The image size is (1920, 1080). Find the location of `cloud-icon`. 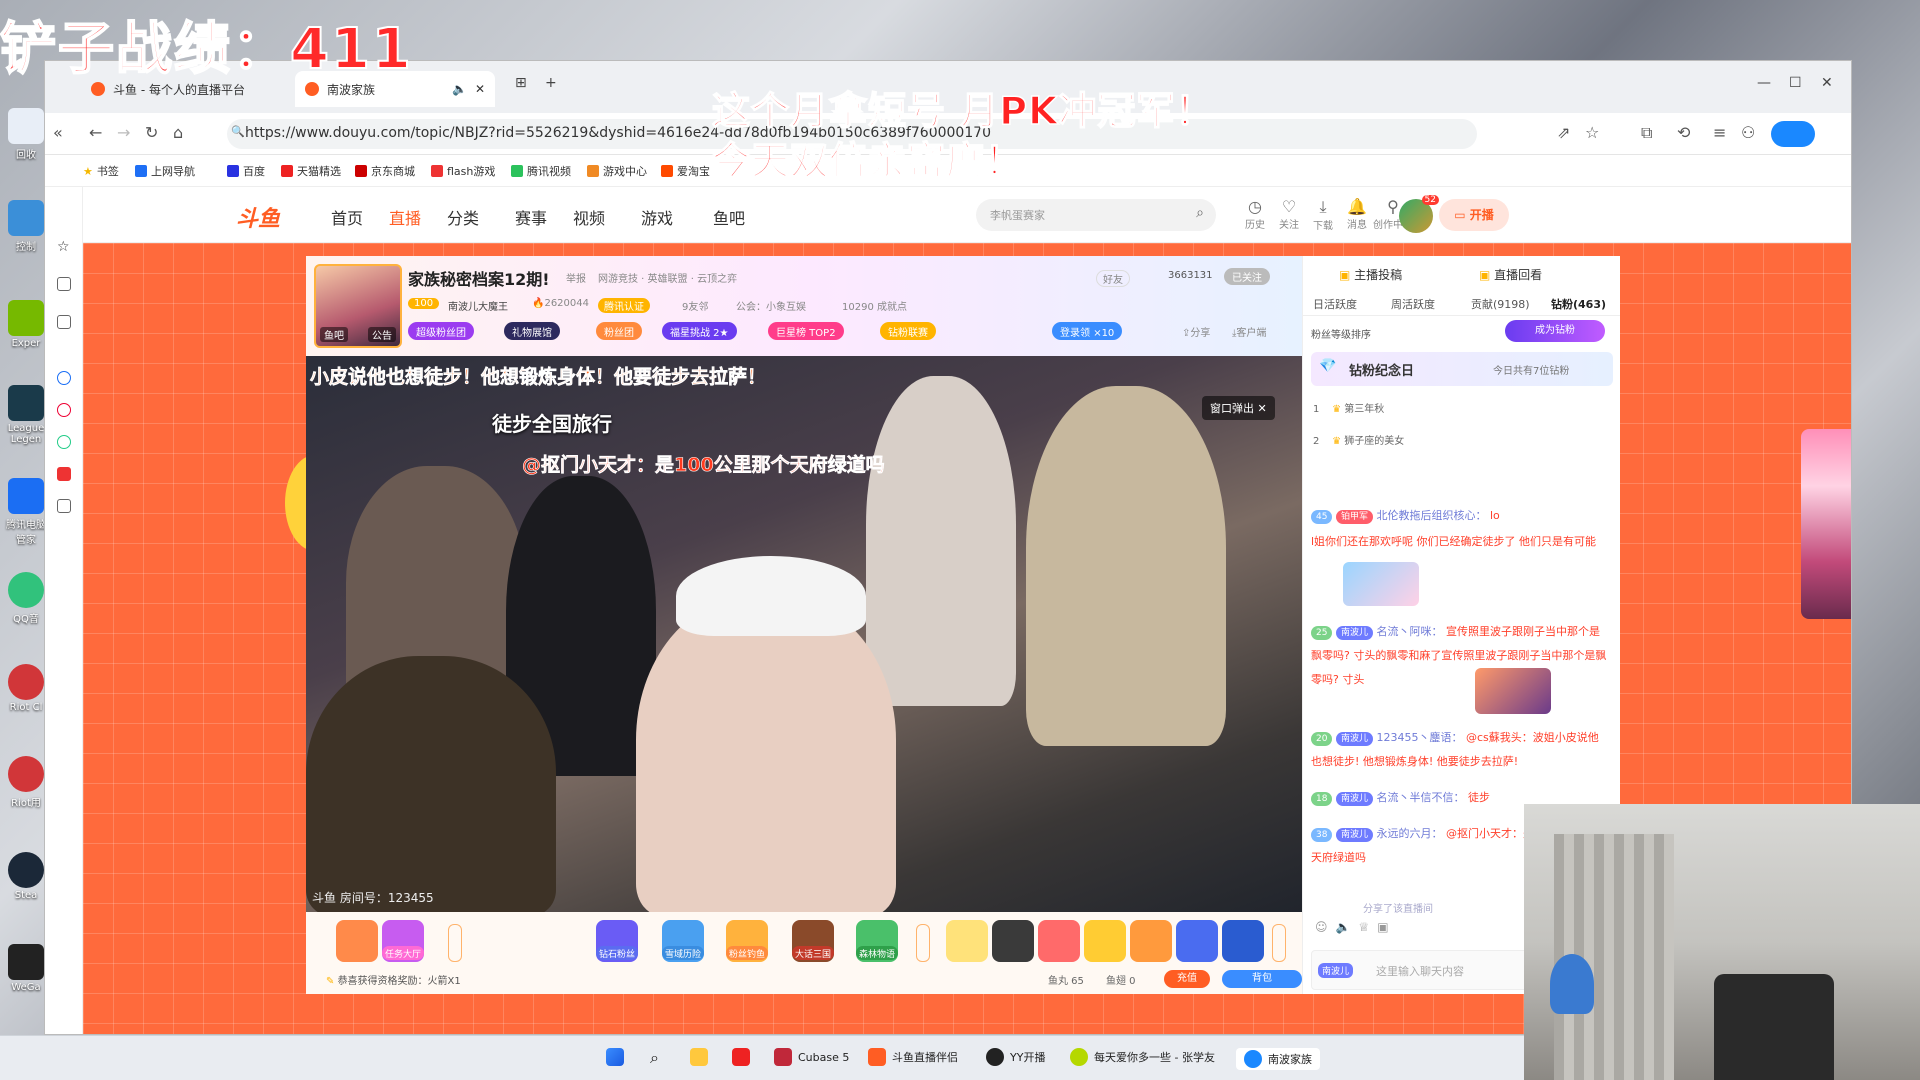

cloud-icon is located at coordinates (1793, 134).